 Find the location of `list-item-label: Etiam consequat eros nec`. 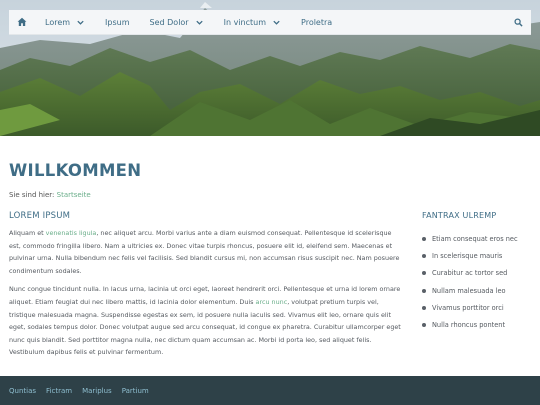

list-item-label: Etiam consequat eros nec is located at coordinates (475, 238).